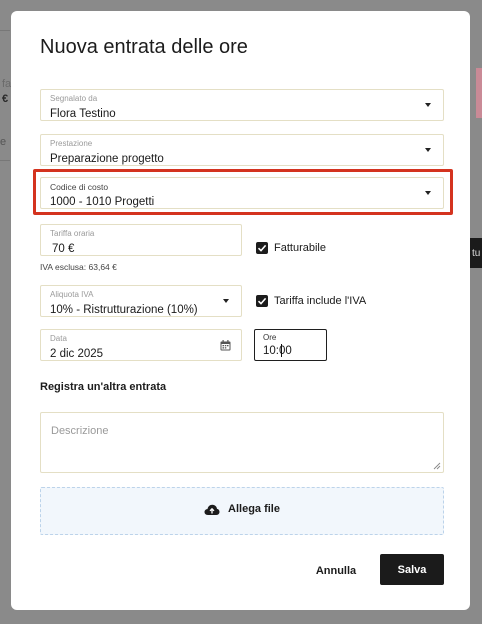 This screenshot has width=482, height=624. What do you see at coordinates (336, 571) in the screenshot?
I see `cancel-button: Annulla` at bounding box center [336, 571].